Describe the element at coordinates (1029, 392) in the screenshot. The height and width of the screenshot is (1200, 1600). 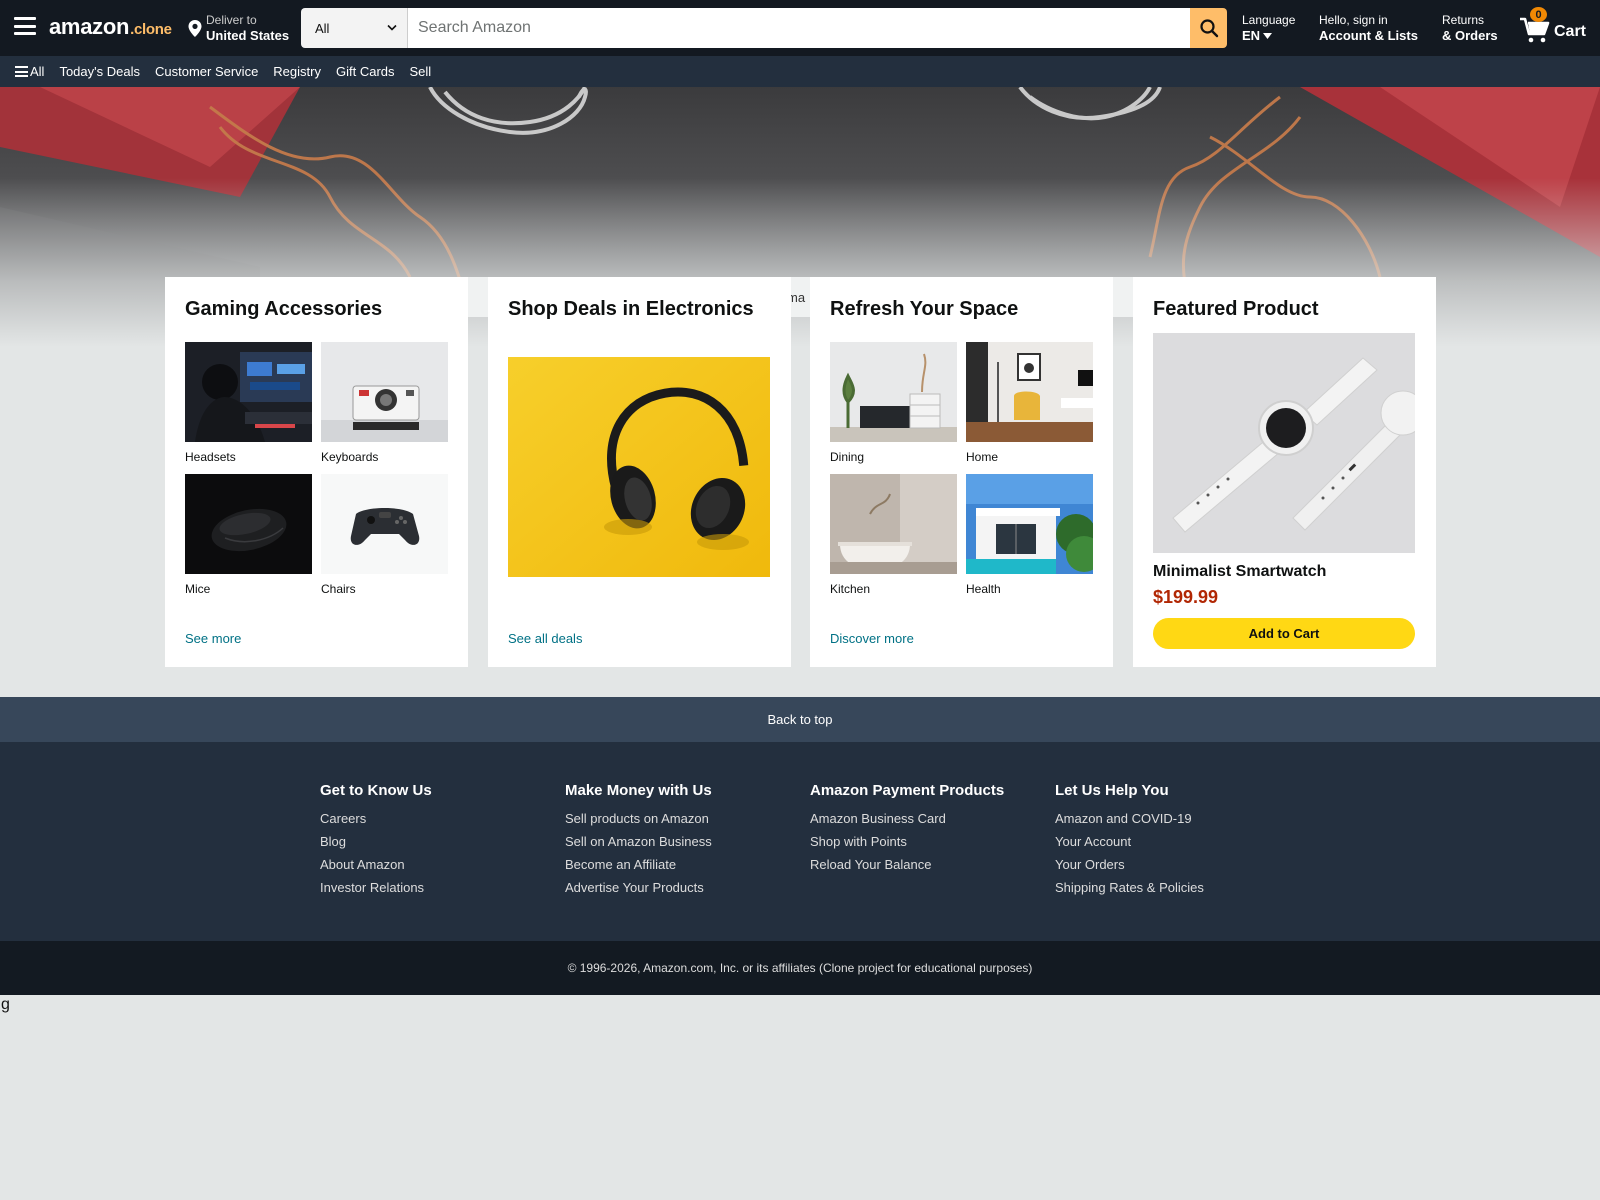
I see `home-image` at that location.